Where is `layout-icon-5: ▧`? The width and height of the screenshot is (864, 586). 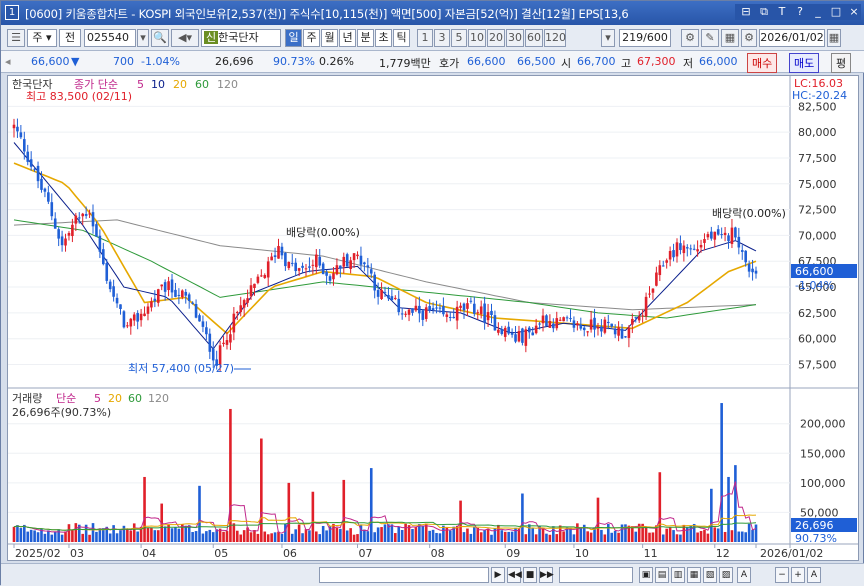
layout-icon-5: ▧ is located at coordinates (710, 575).